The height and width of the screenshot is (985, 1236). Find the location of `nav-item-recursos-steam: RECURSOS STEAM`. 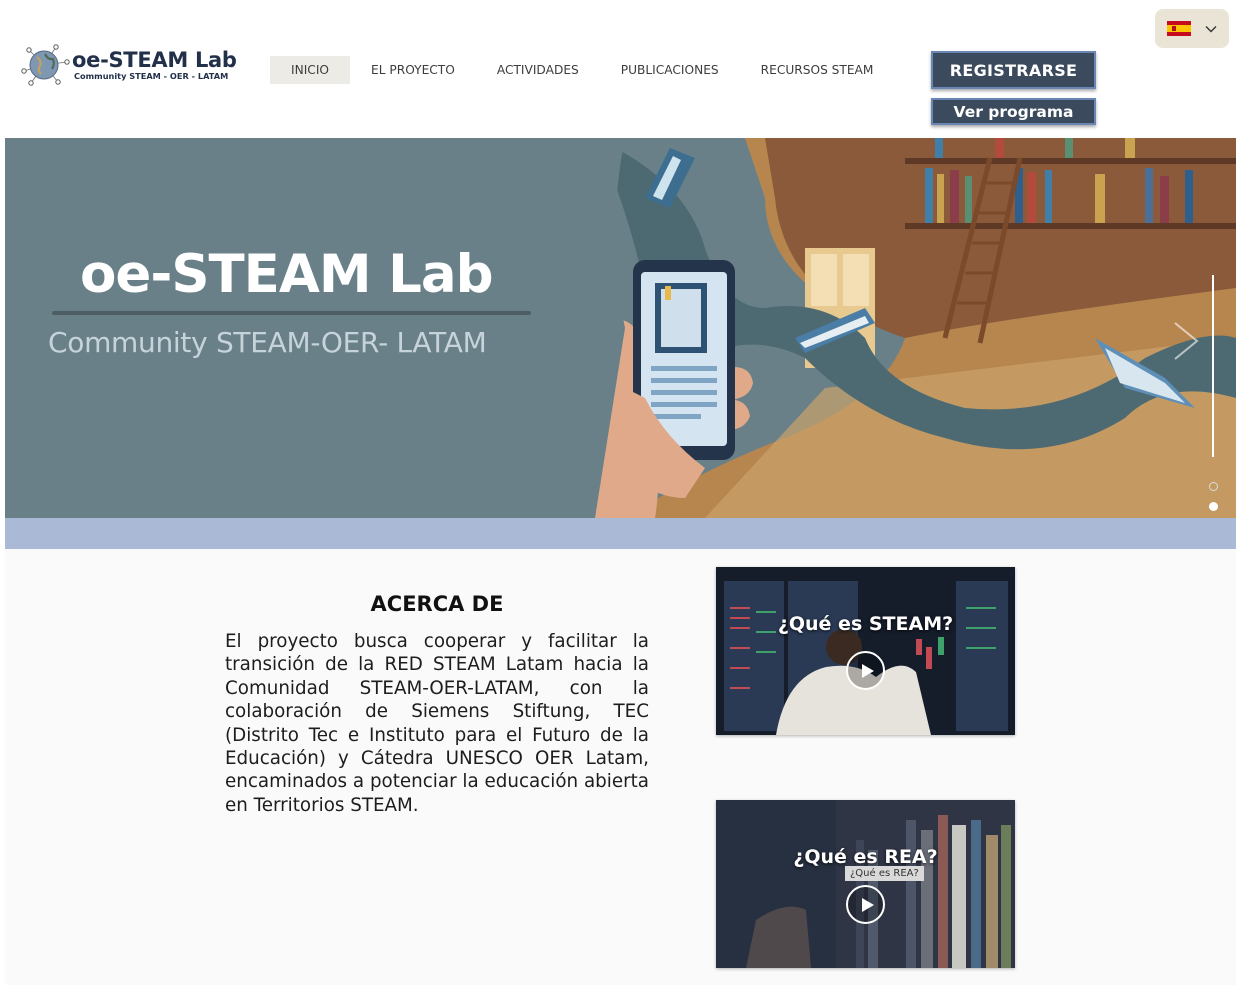

nav-item-recursos-steam: RECURSOS STEAM is located at coordinates (817, 70).